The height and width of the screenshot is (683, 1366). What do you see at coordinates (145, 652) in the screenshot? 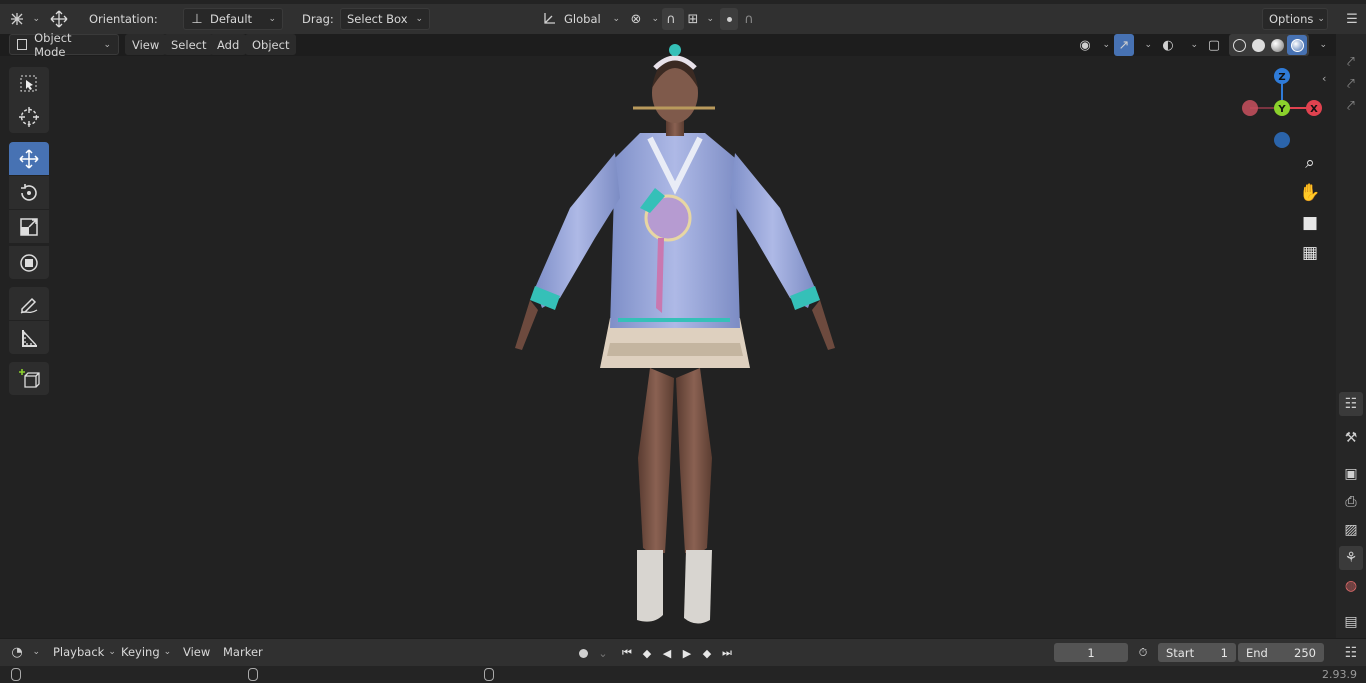
I see `menu-keying: Keying ⌄` at bounding box center [145, 652].